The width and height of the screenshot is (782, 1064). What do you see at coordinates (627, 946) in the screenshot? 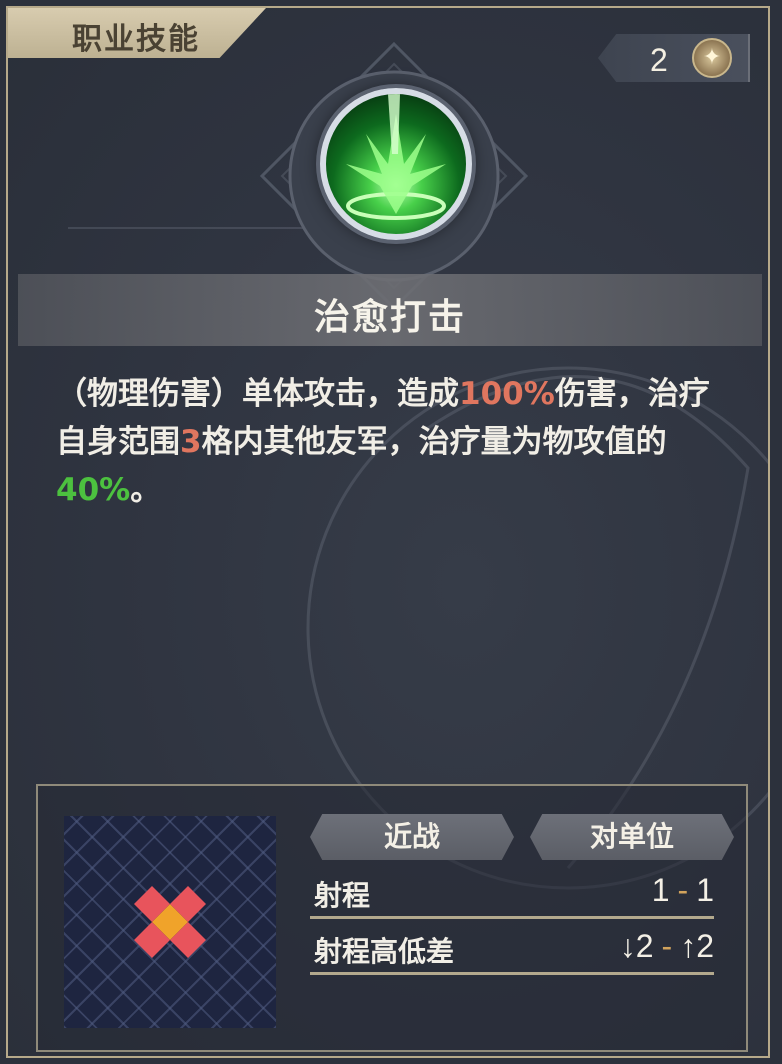
I see `arrow-down-icon: ↓` at bounding box center [627, 946].